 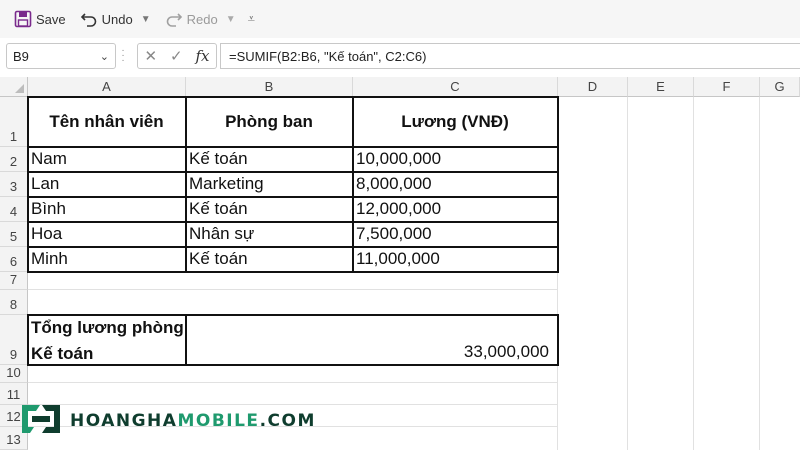 What do you see at coordinates (107, 159) in the screenshot?
I see `table-cell: Nam` at bounding box center [107, 159].